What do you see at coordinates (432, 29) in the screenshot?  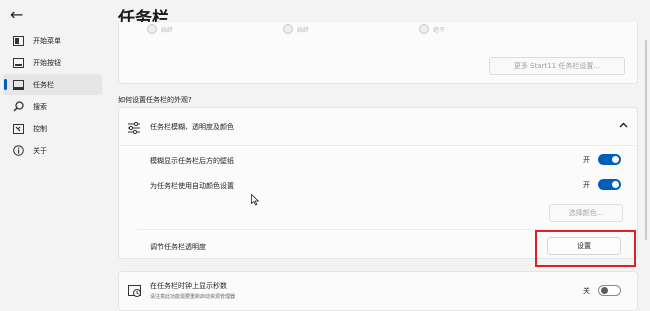 I see `radio-option: 绝不` at bounding box center [432, 29].